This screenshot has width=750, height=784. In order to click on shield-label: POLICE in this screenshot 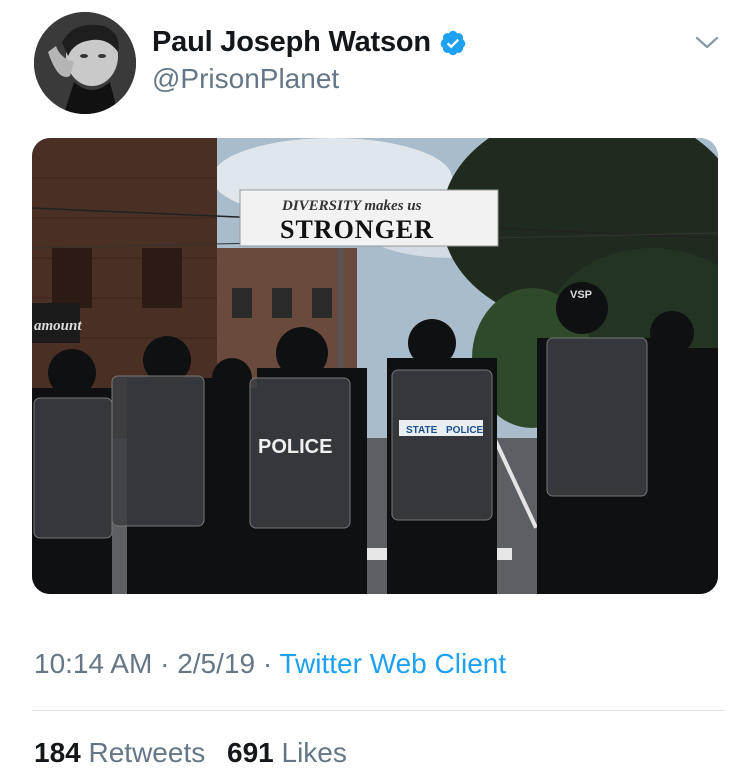, I will do `click(295, 447)`.